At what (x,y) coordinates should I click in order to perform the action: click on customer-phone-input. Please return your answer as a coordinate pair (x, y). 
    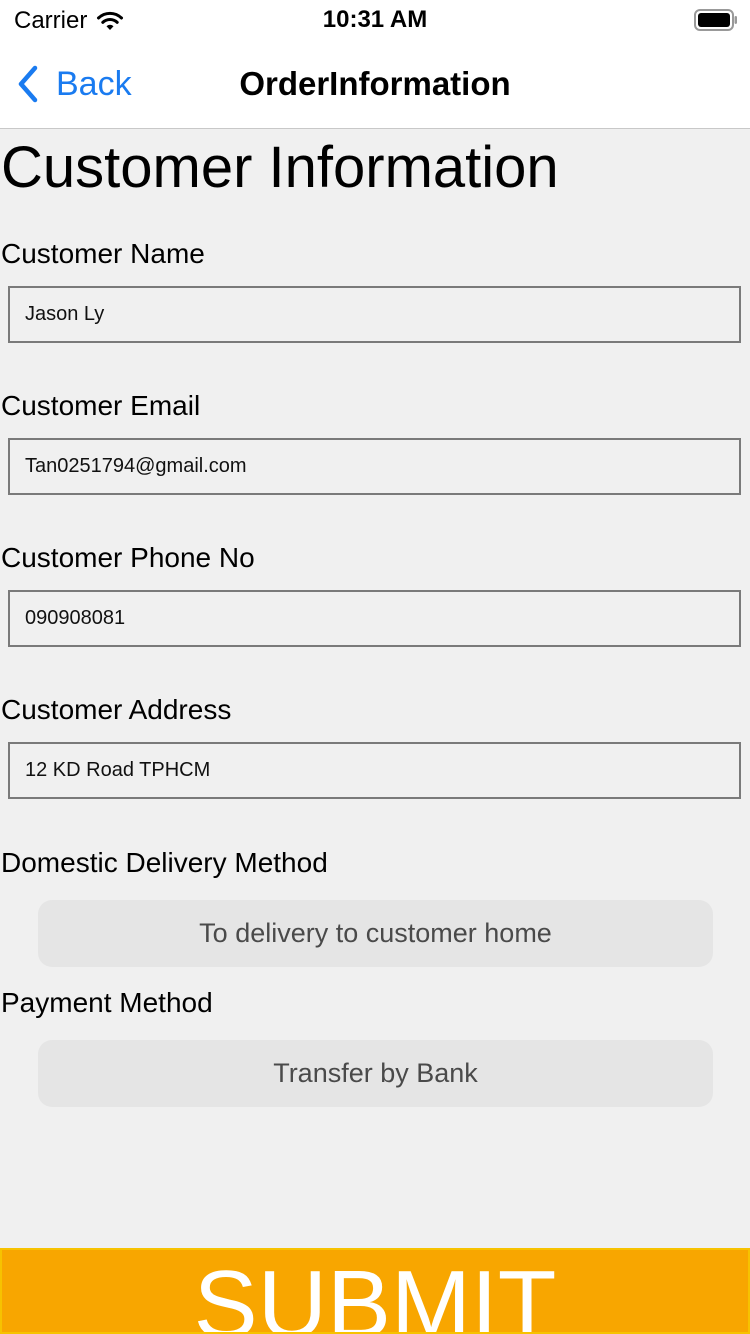
    Looking at the image, I should click on (374, 618).